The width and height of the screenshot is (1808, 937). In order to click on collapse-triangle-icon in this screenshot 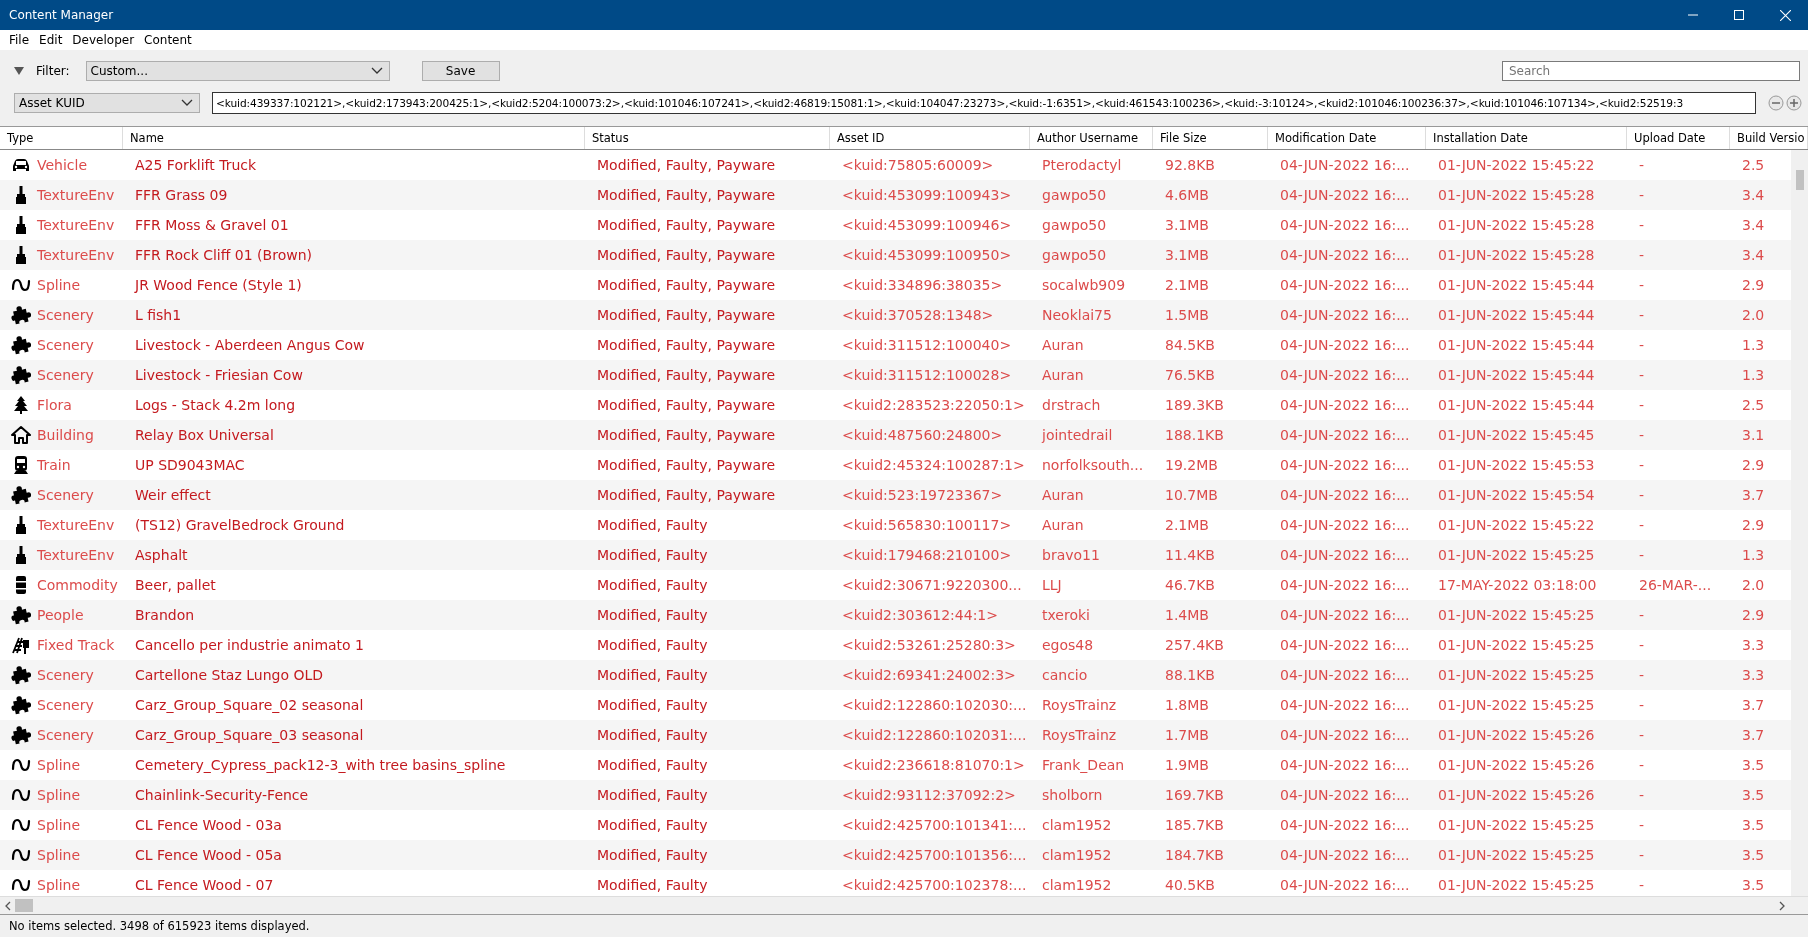, I will do `click(19, 71)`.